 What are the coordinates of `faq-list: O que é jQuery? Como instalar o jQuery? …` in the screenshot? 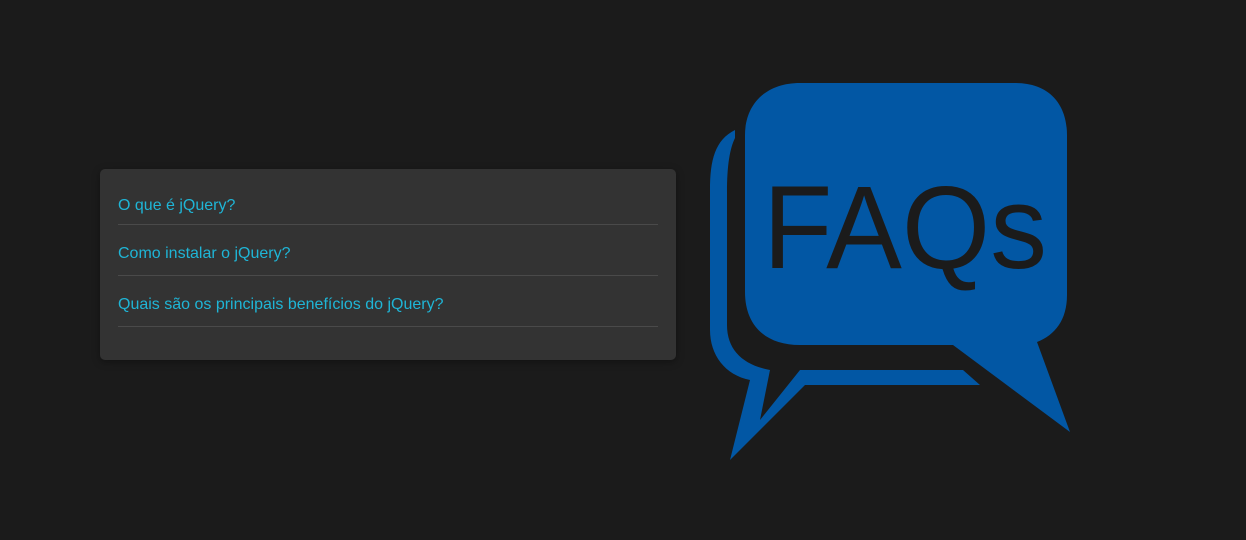 It's located at (388, 256).